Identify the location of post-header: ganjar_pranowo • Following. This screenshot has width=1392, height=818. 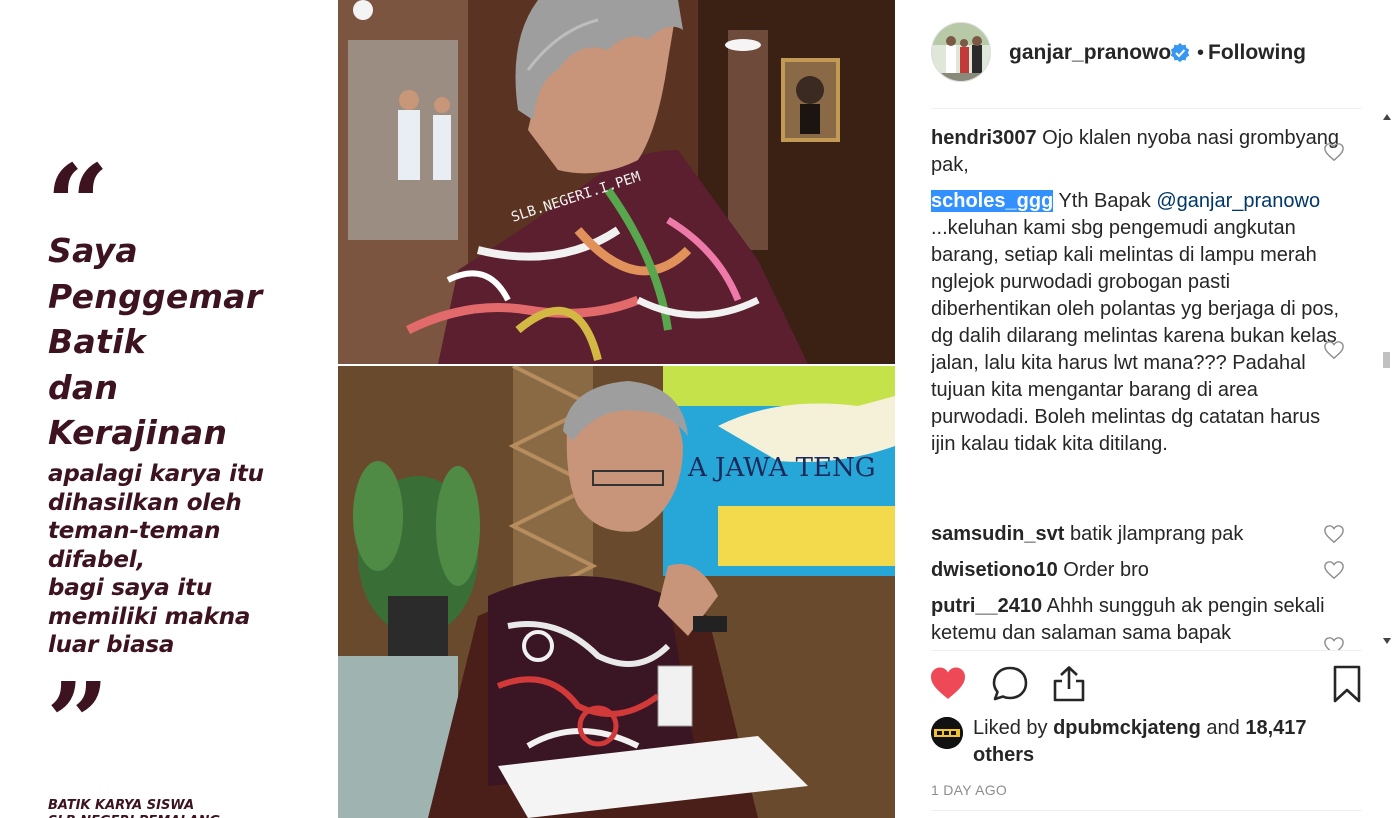
(1143, 54).